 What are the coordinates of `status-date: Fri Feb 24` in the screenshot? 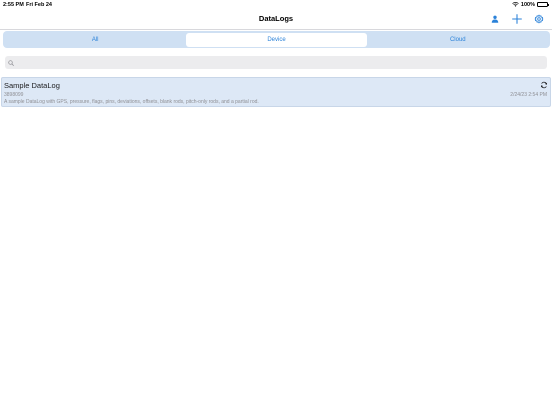 It's located at (39, 4).